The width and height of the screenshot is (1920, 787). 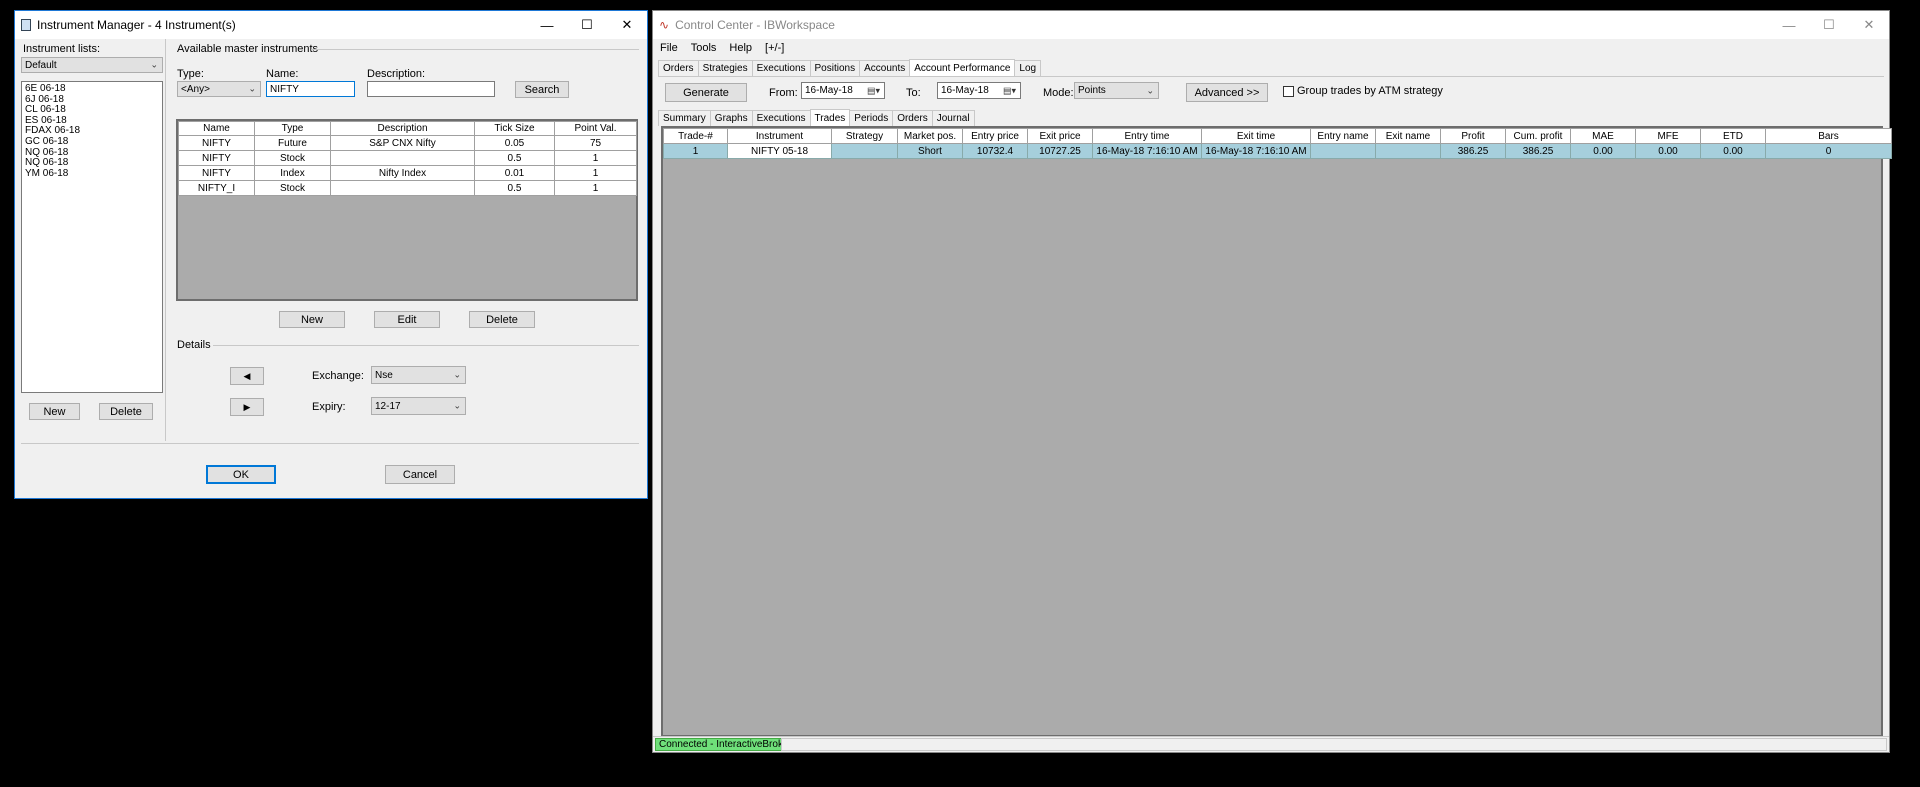 I want to click on column-header: Description, so click(x=402, y=128).